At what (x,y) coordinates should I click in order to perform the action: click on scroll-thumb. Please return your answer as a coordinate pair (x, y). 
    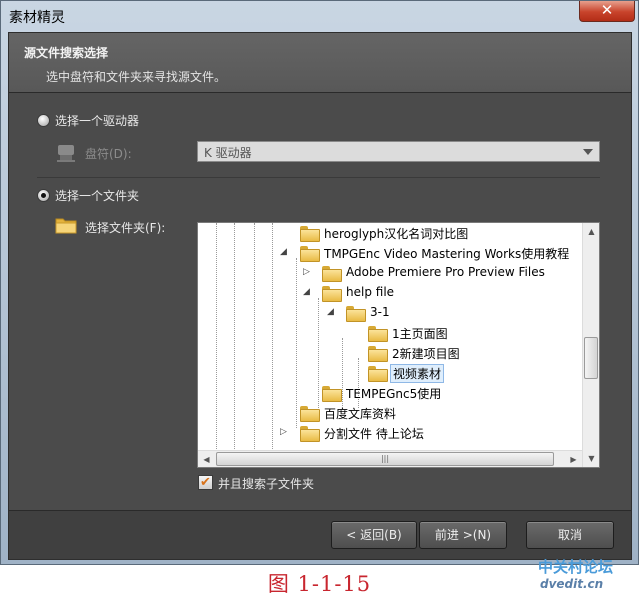
    Looking at the image, I should click on (591, 358).